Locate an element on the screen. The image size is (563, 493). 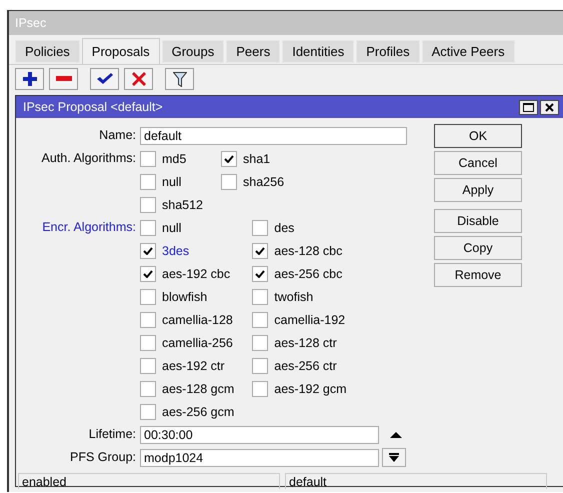
enable-button is located at coordinates (104, 79).